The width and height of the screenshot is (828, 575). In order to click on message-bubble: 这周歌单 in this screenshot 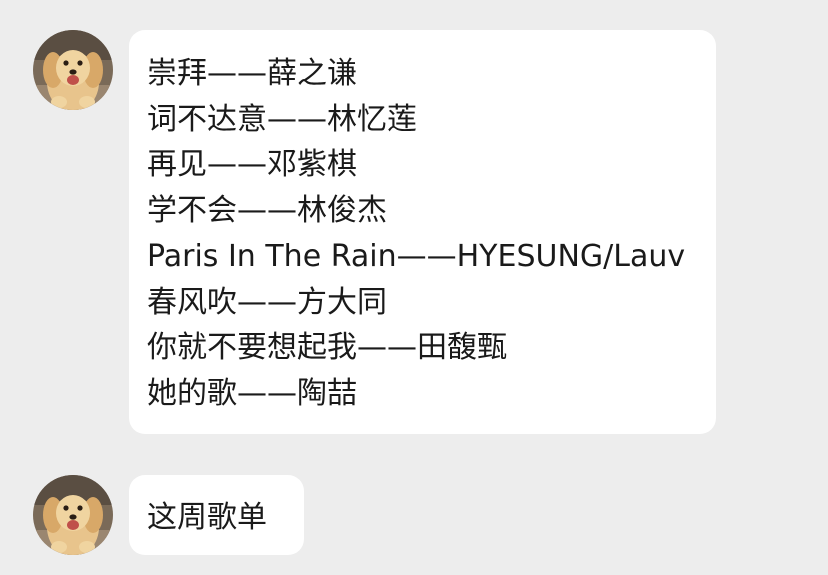, I will do `click(216, 515)`.